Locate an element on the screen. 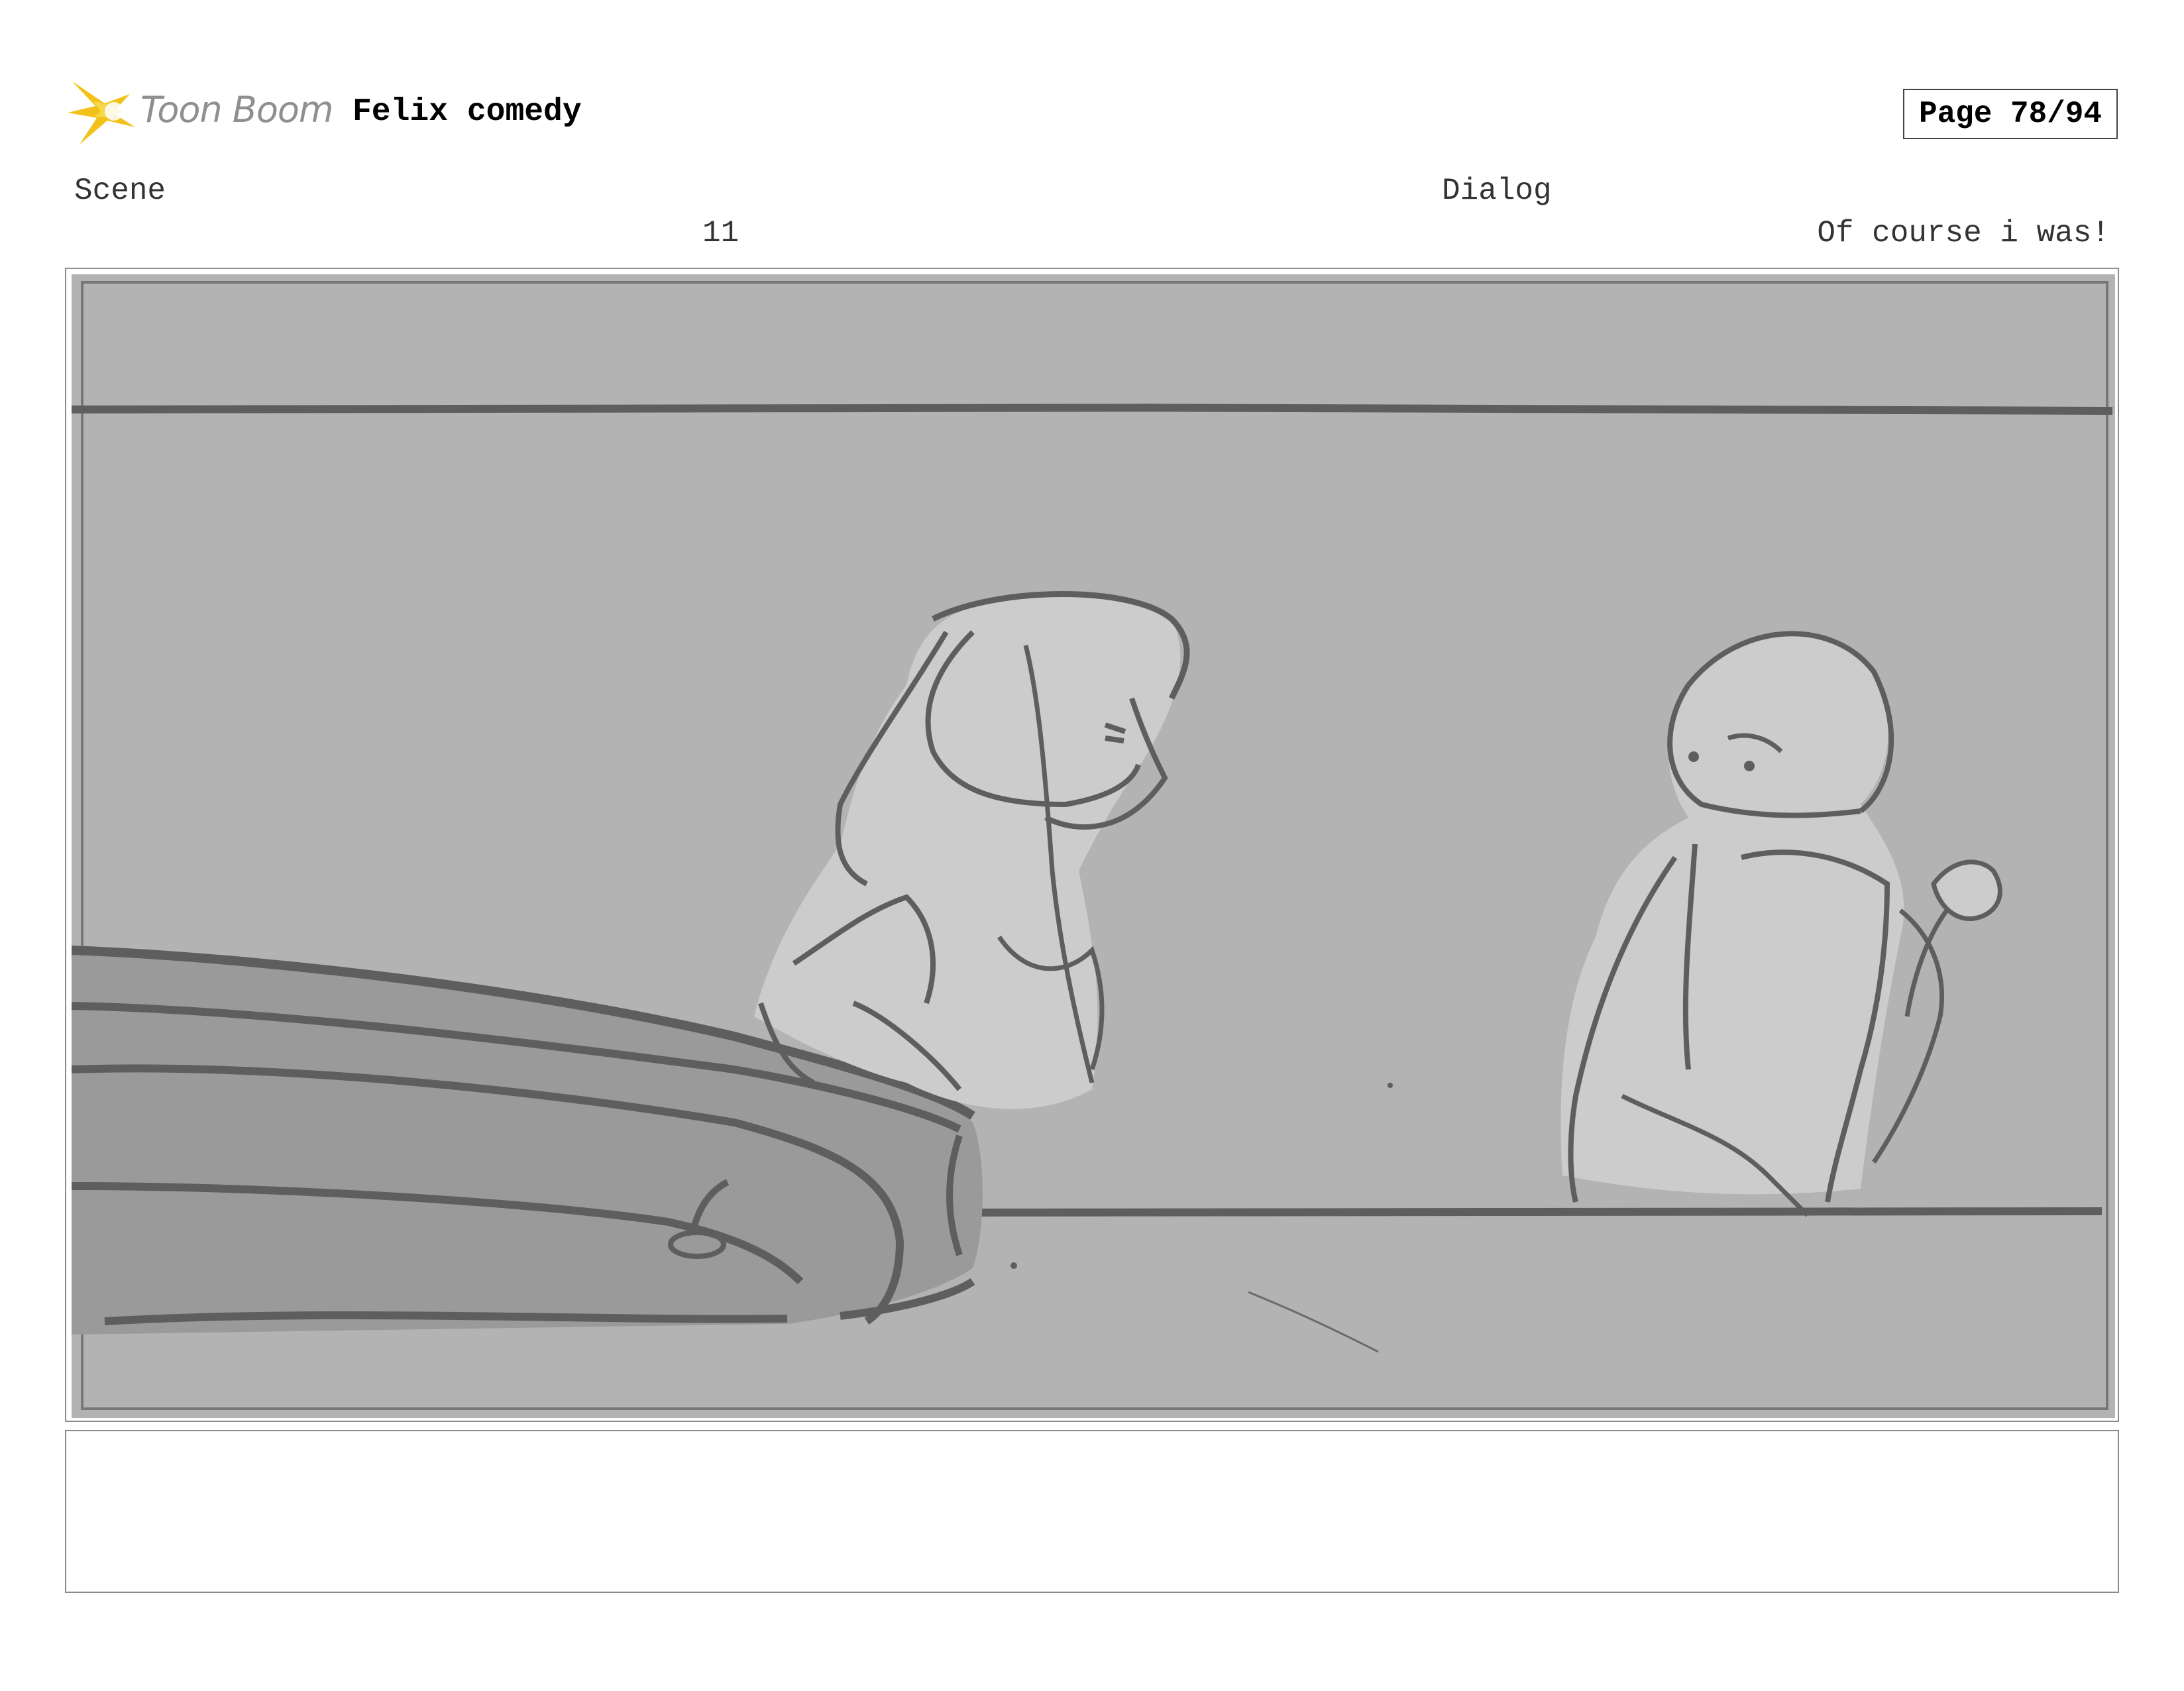 Image resolution: width=2184 pixels, height=1691 pixels. scene-number: 11 is located at coordinates (720, 233).